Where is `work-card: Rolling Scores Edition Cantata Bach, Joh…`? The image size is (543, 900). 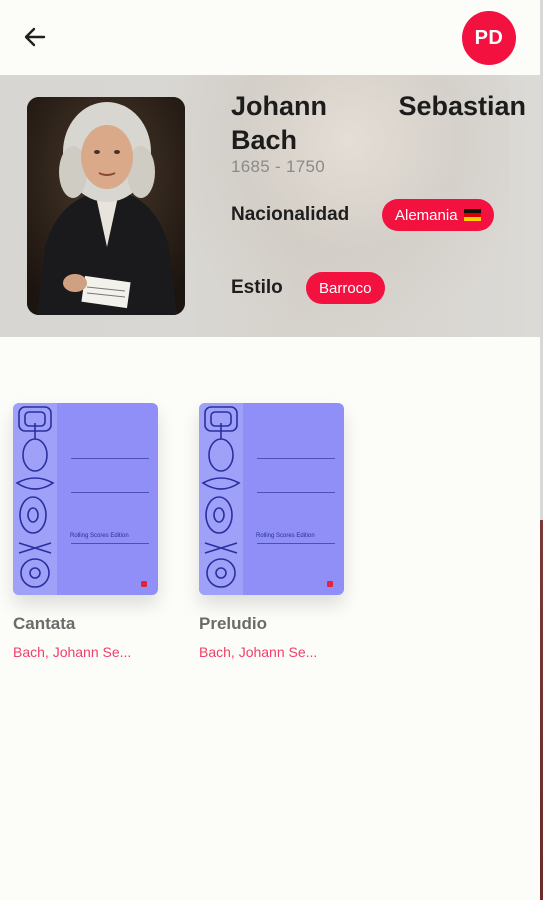
work-card: Rolling Scores Edition Cantata Bach, Joh… is located at coordinates (85, 531).